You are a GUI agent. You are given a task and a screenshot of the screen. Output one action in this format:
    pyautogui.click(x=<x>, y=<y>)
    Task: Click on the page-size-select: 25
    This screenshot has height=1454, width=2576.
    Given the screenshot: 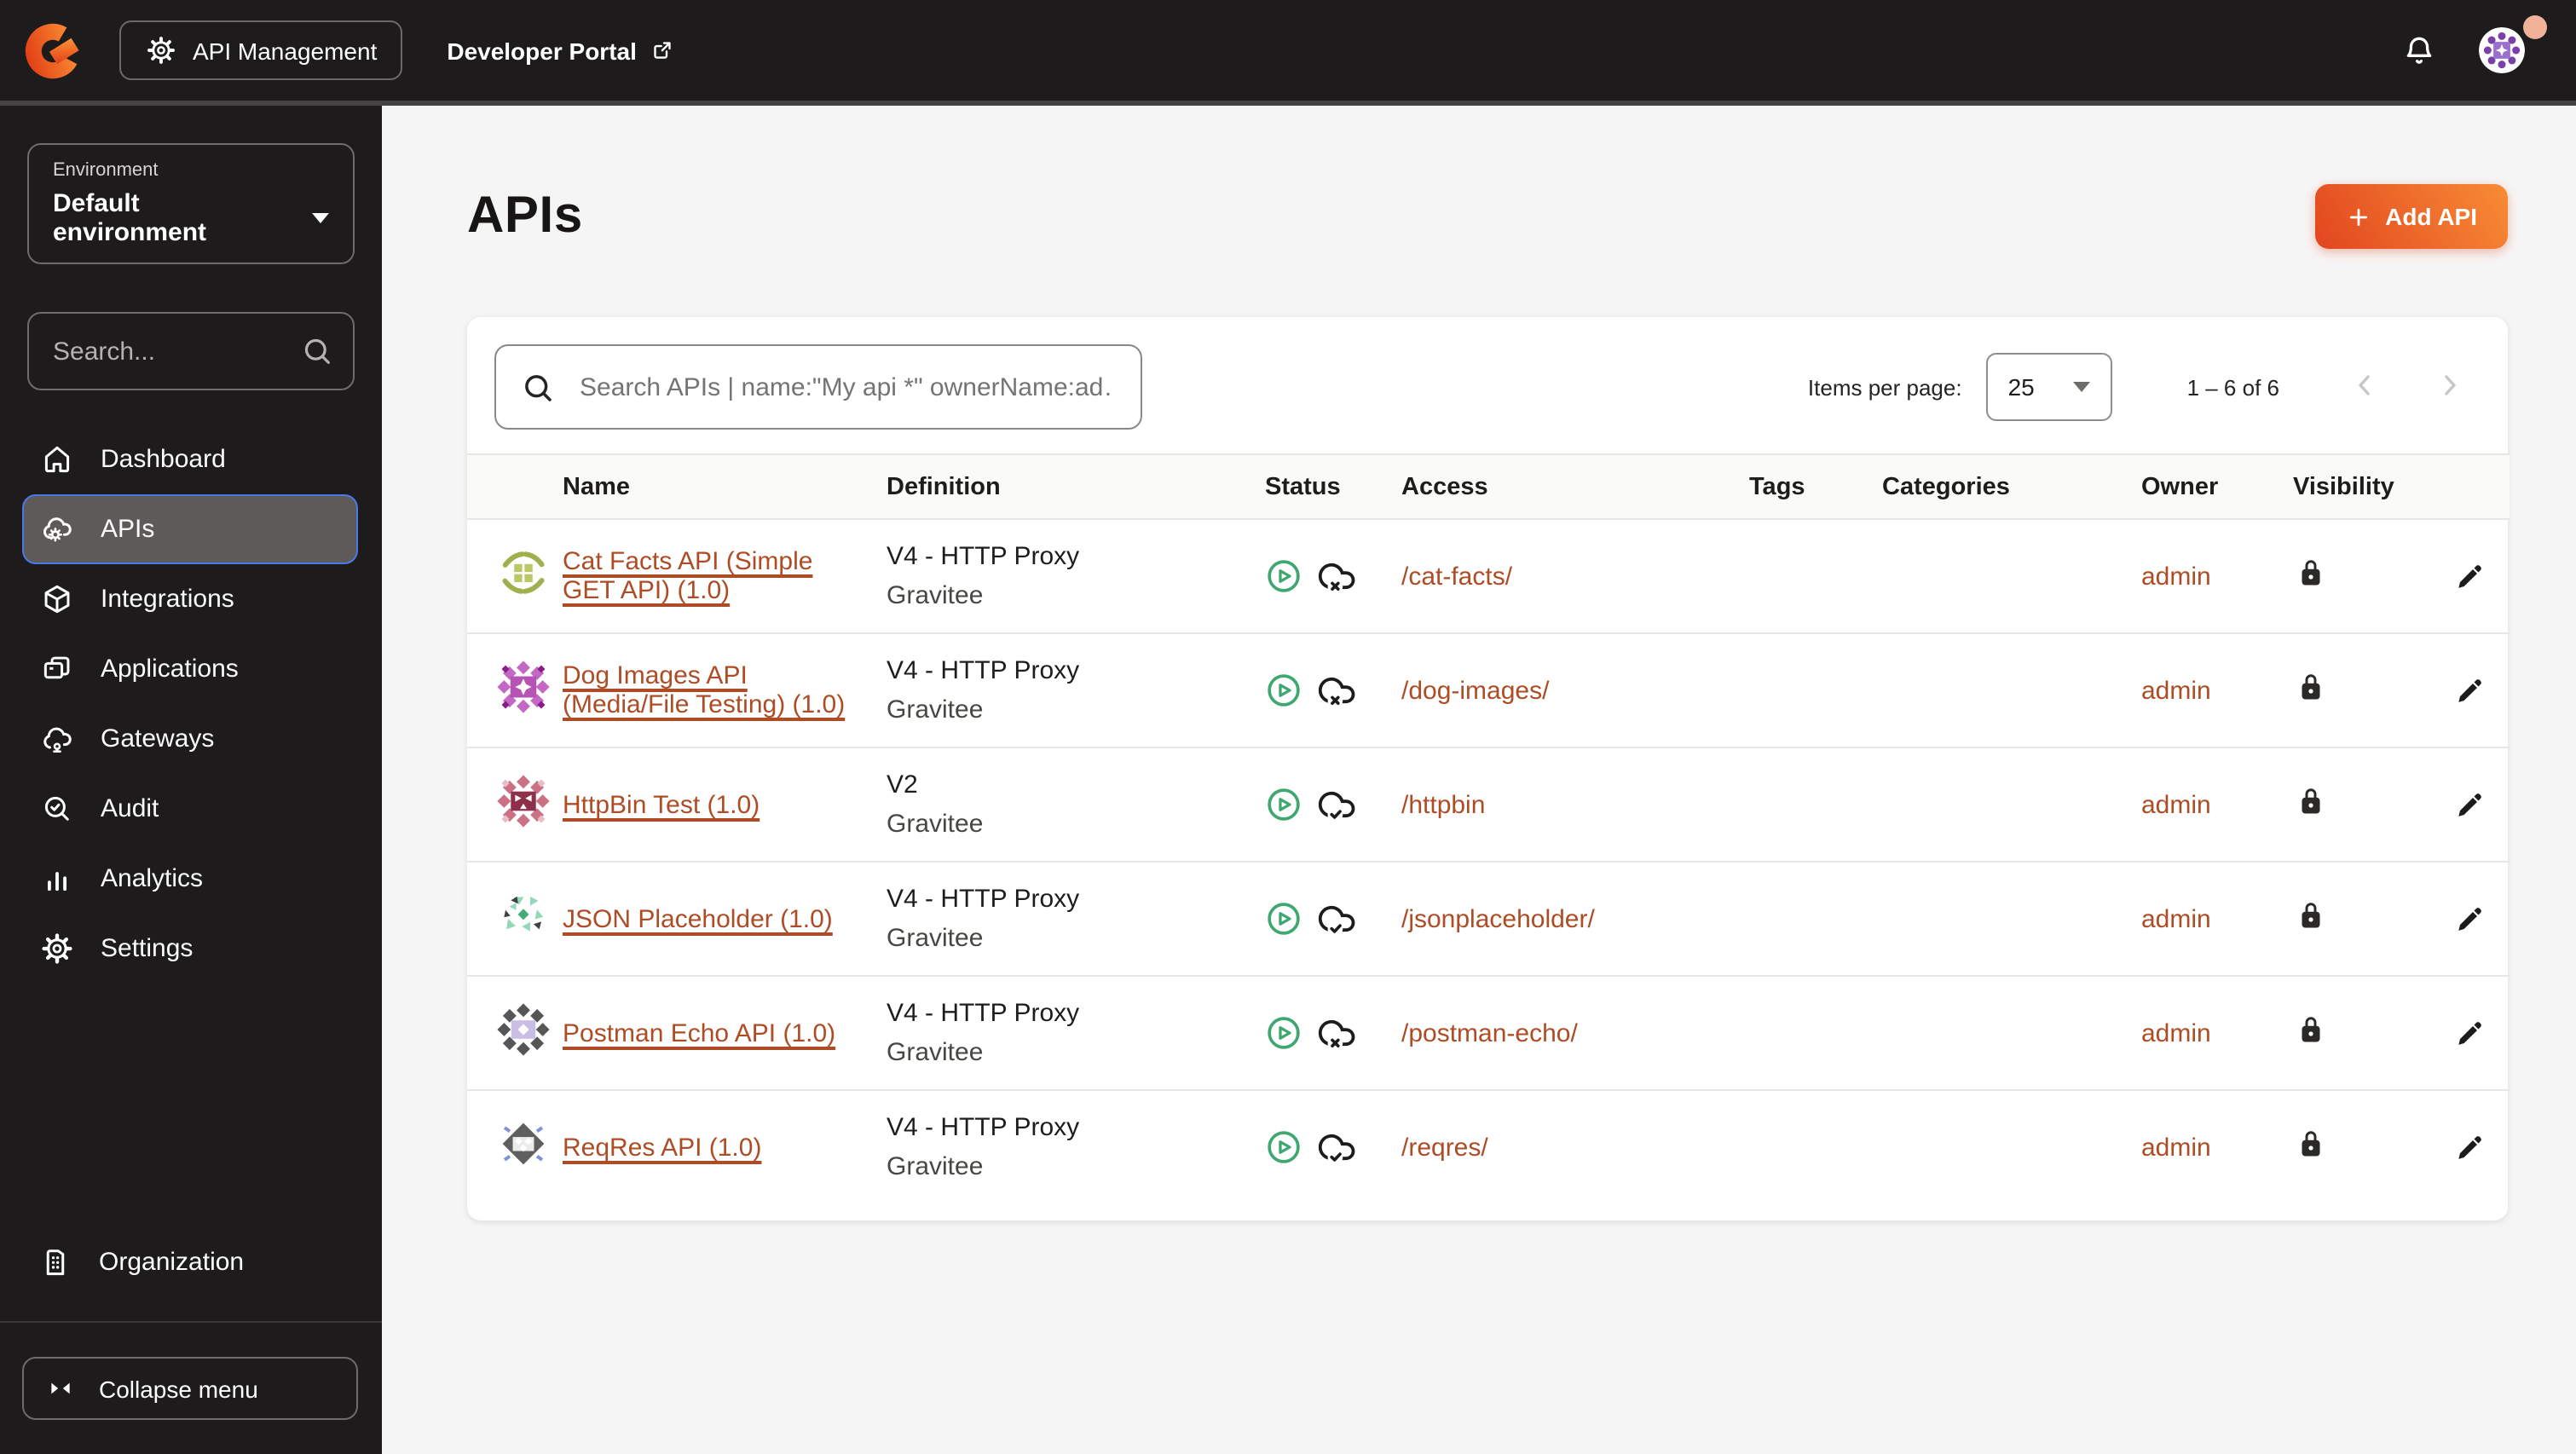 What is the action you would take?
    pyautogui.click(x=2048, y=387)
    